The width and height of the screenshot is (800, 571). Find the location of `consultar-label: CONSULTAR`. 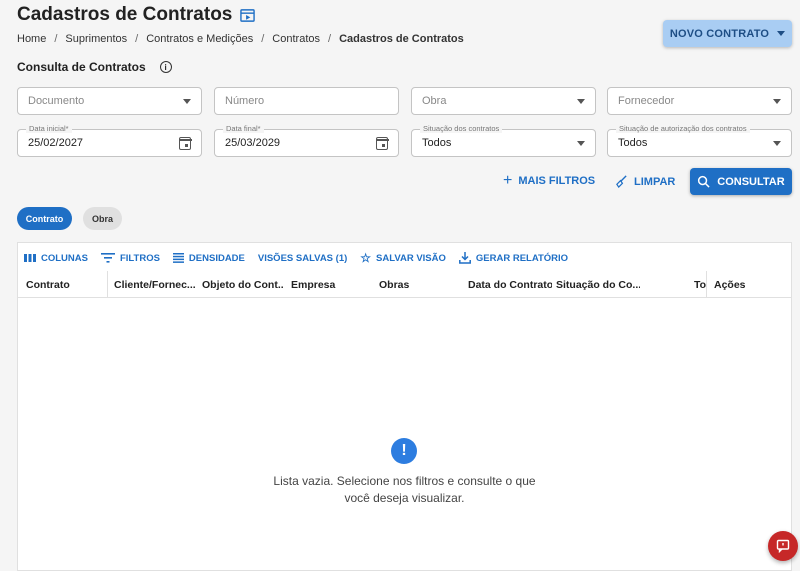

consultar-label: CONSULTAR is located at coordinates (751, 181).